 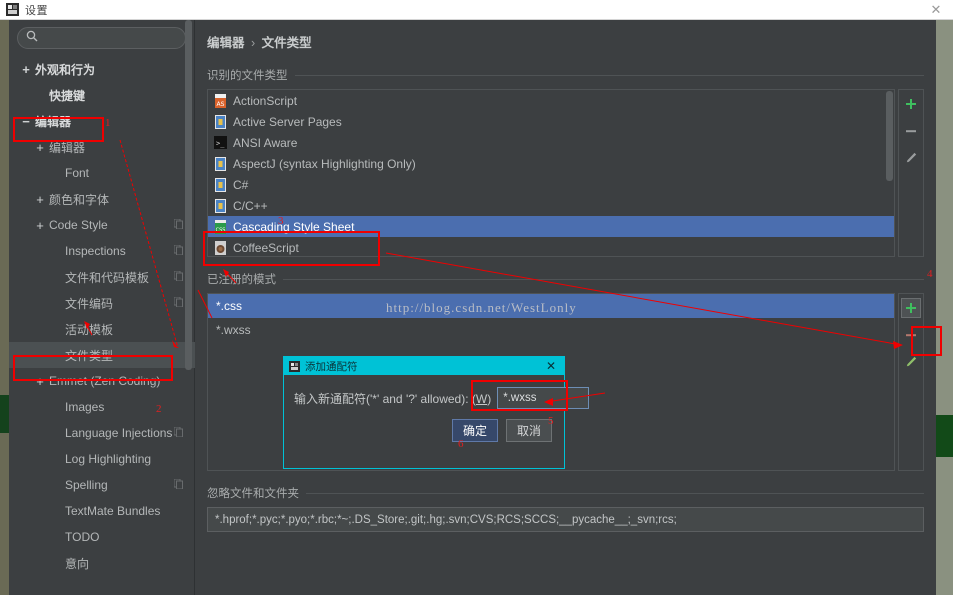 What do you see at coordinates (102, 355) in the screenshot?
I see `sidebar-item-11: 文件类型` at bounding box center [102, 355].